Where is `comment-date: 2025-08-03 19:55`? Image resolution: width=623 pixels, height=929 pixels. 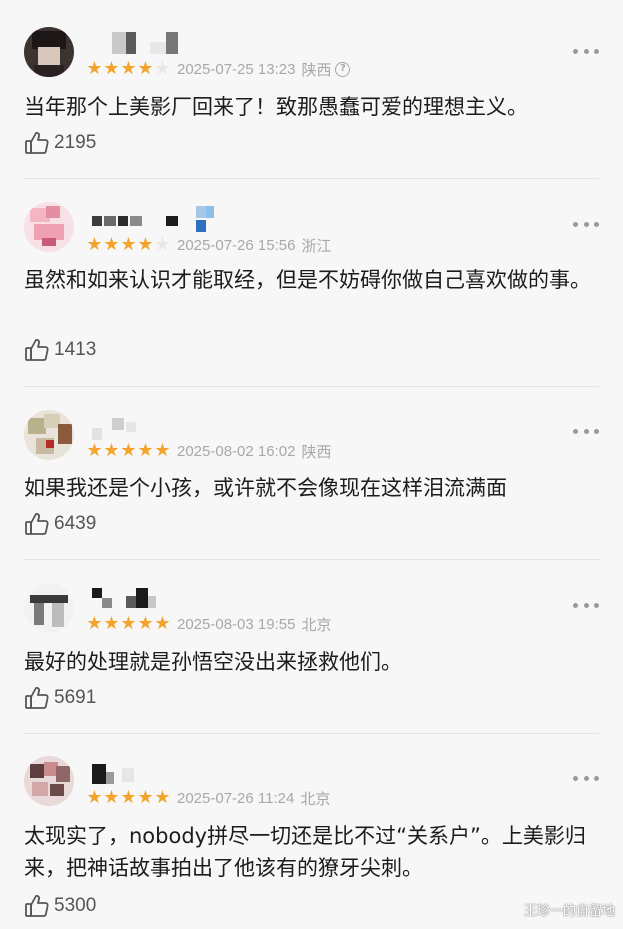
comment-date: 2025-08-03 19:55 is located at coordinates (236, 624).